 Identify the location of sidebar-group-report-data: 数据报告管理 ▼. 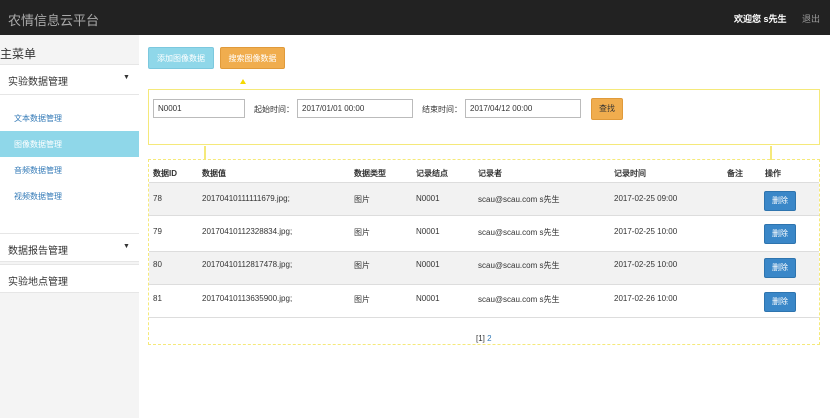
(69, 247).